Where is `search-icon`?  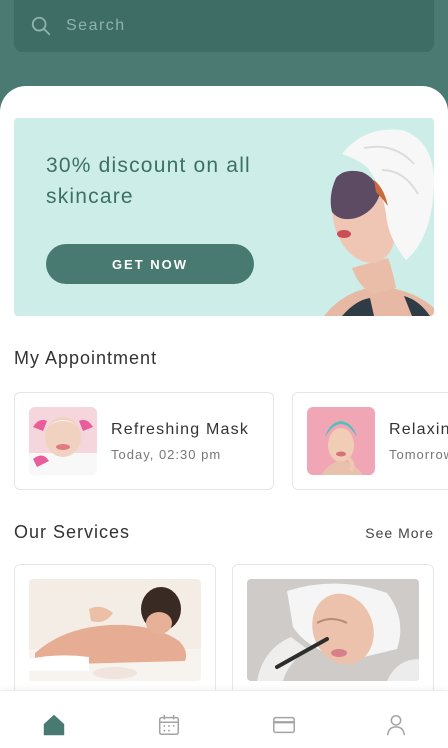 search-icon is located at coordinates (41, 26).